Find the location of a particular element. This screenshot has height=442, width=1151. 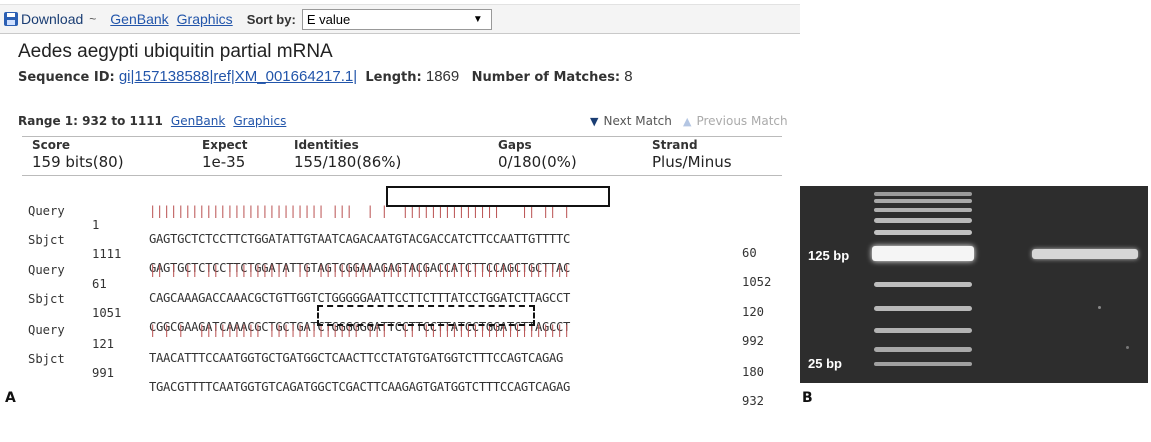

down-triangle-icon: ▼ is located at coordinates (594, 121).